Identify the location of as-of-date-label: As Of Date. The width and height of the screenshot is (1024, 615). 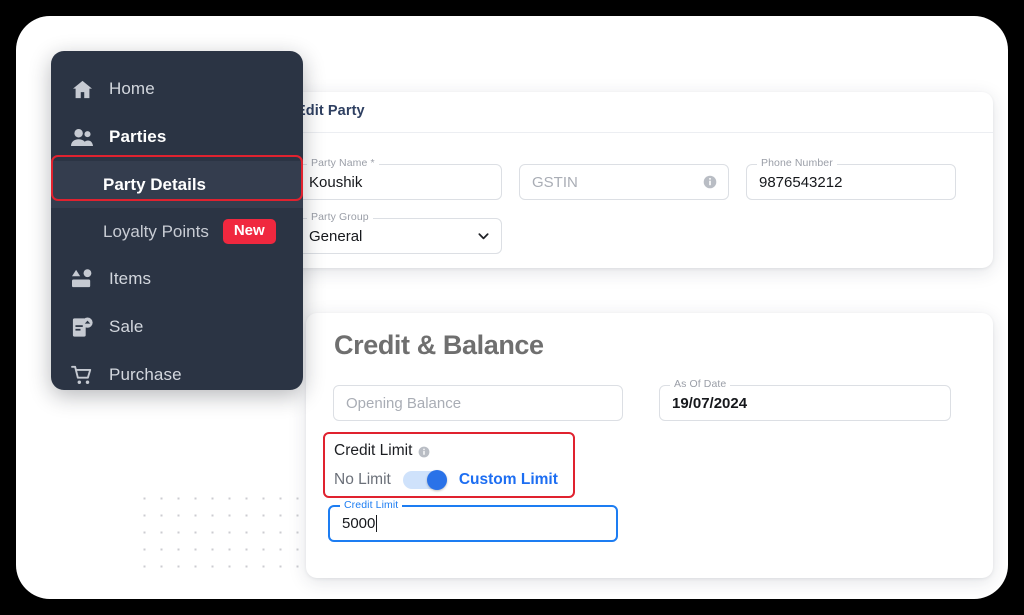
(700, 384).